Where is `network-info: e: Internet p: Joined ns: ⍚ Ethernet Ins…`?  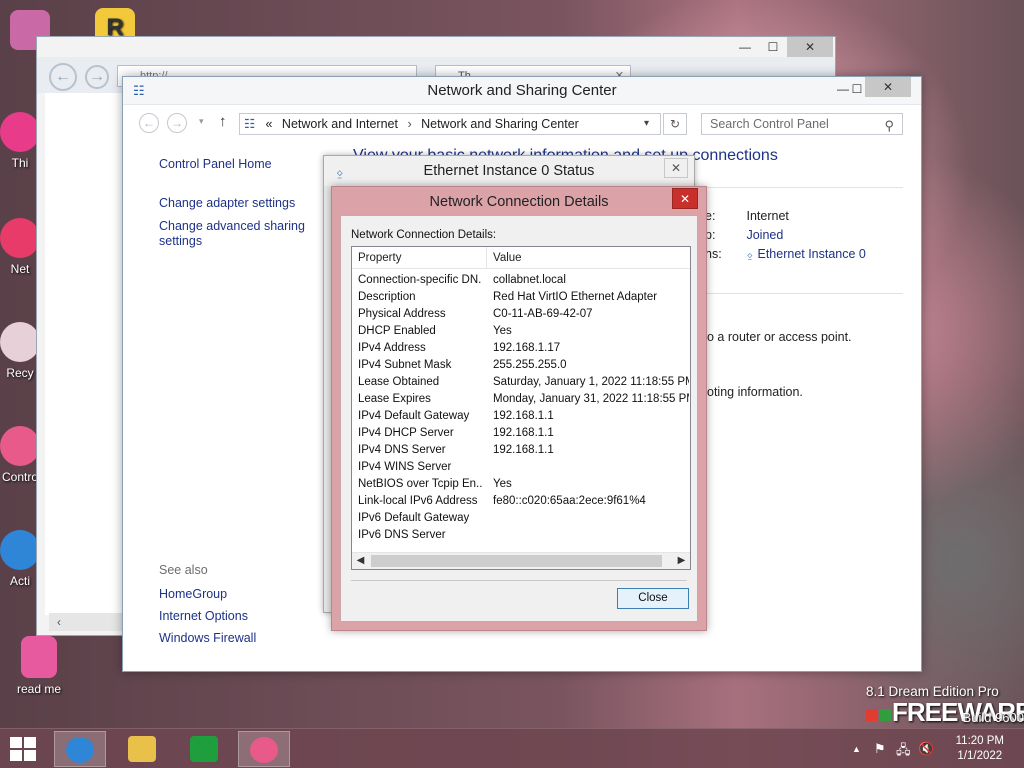 network-info: e: Internet p: Joined ns: ⍚ Ethernet Ins… is located at coordinates (785, 235).